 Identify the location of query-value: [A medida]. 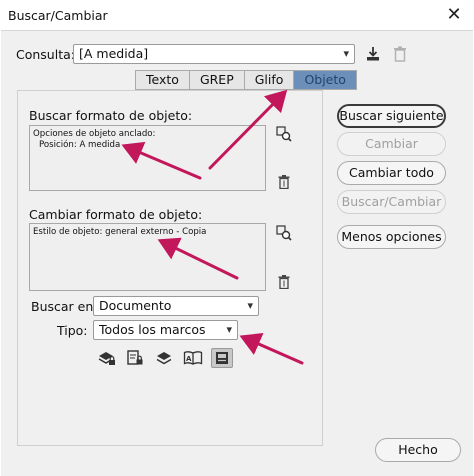
(114, 53).